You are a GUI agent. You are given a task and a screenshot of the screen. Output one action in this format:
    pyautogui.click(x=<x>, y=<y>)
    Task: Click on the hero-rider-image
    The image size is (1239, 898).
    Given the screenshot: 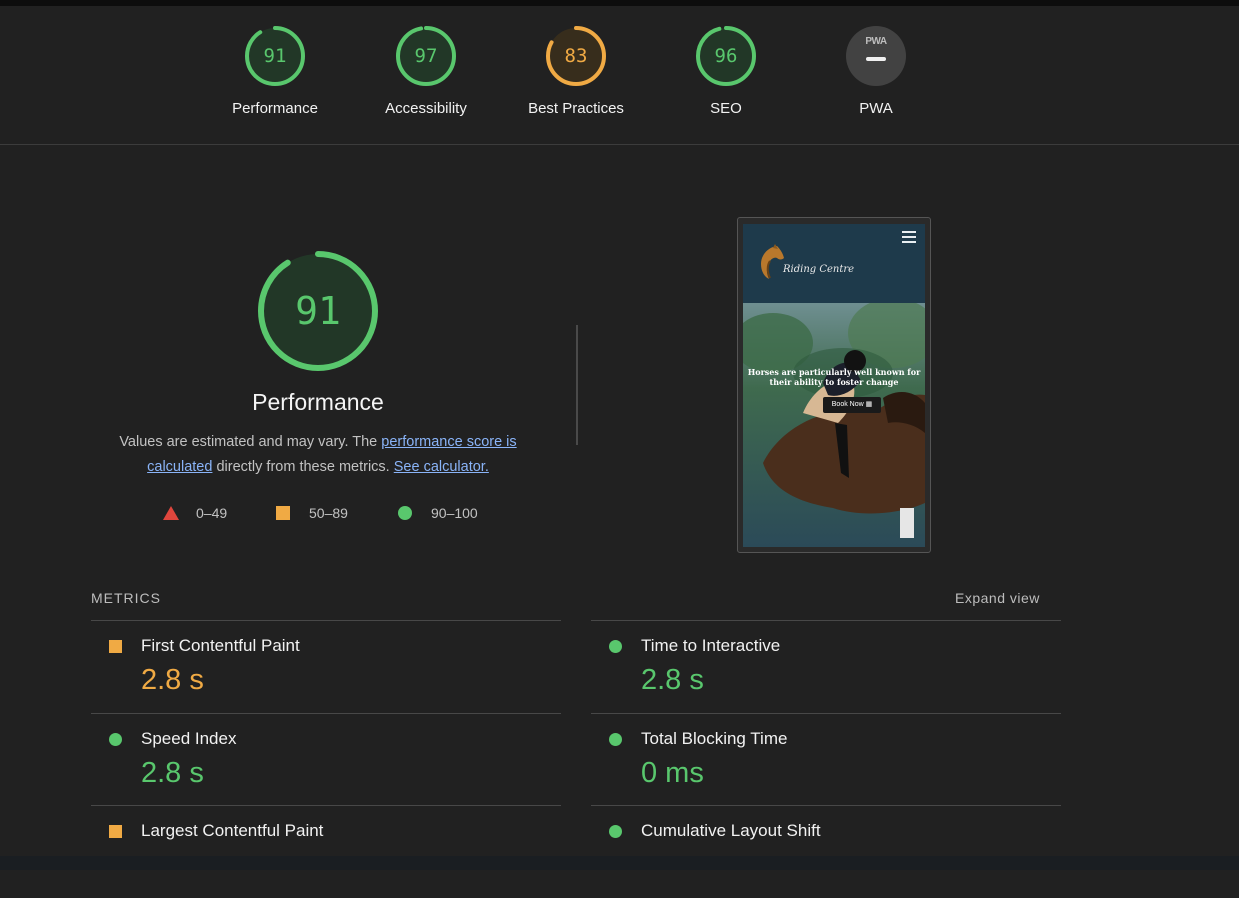 What is the action you would take?
    pyautogui.click(x=834, y=425)
    